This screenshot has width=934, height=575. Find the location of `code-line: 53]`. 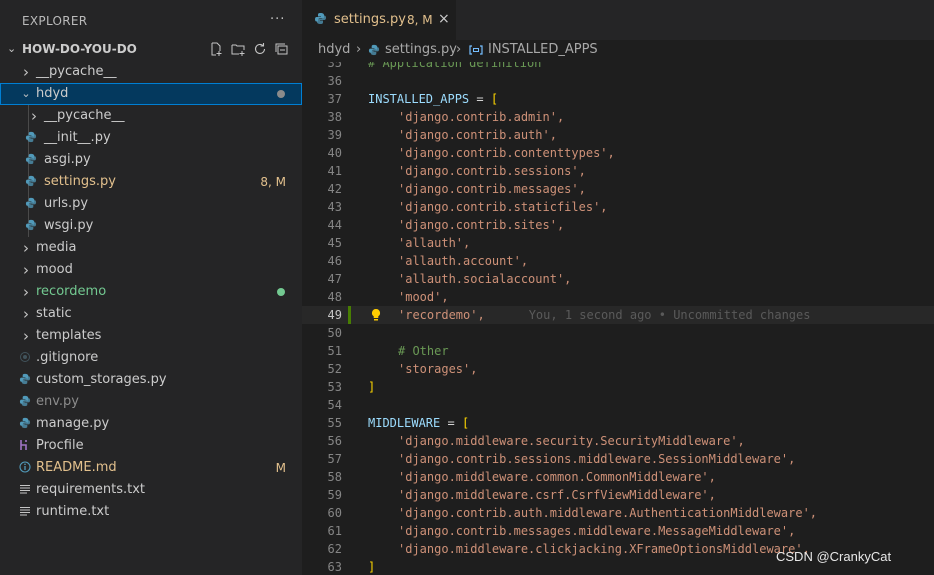

code-line: 53] is located at coordinates (618, 387).